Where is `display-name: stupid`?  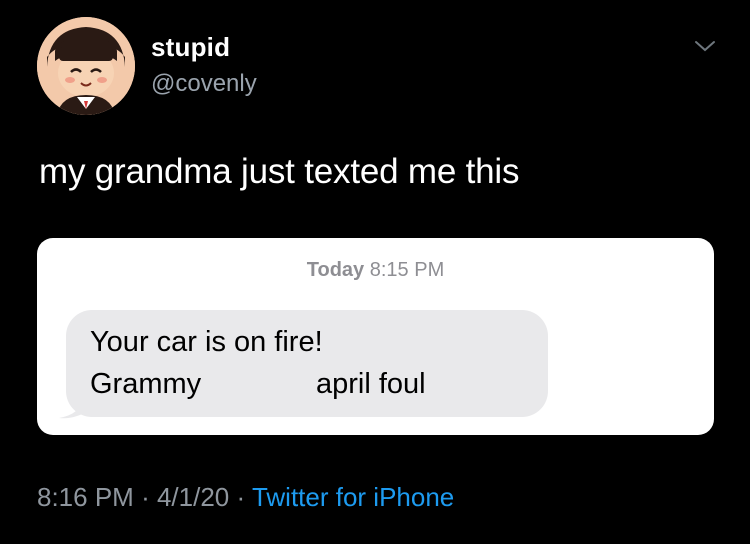
display-name: stupid is located at coordinates (190, 47).